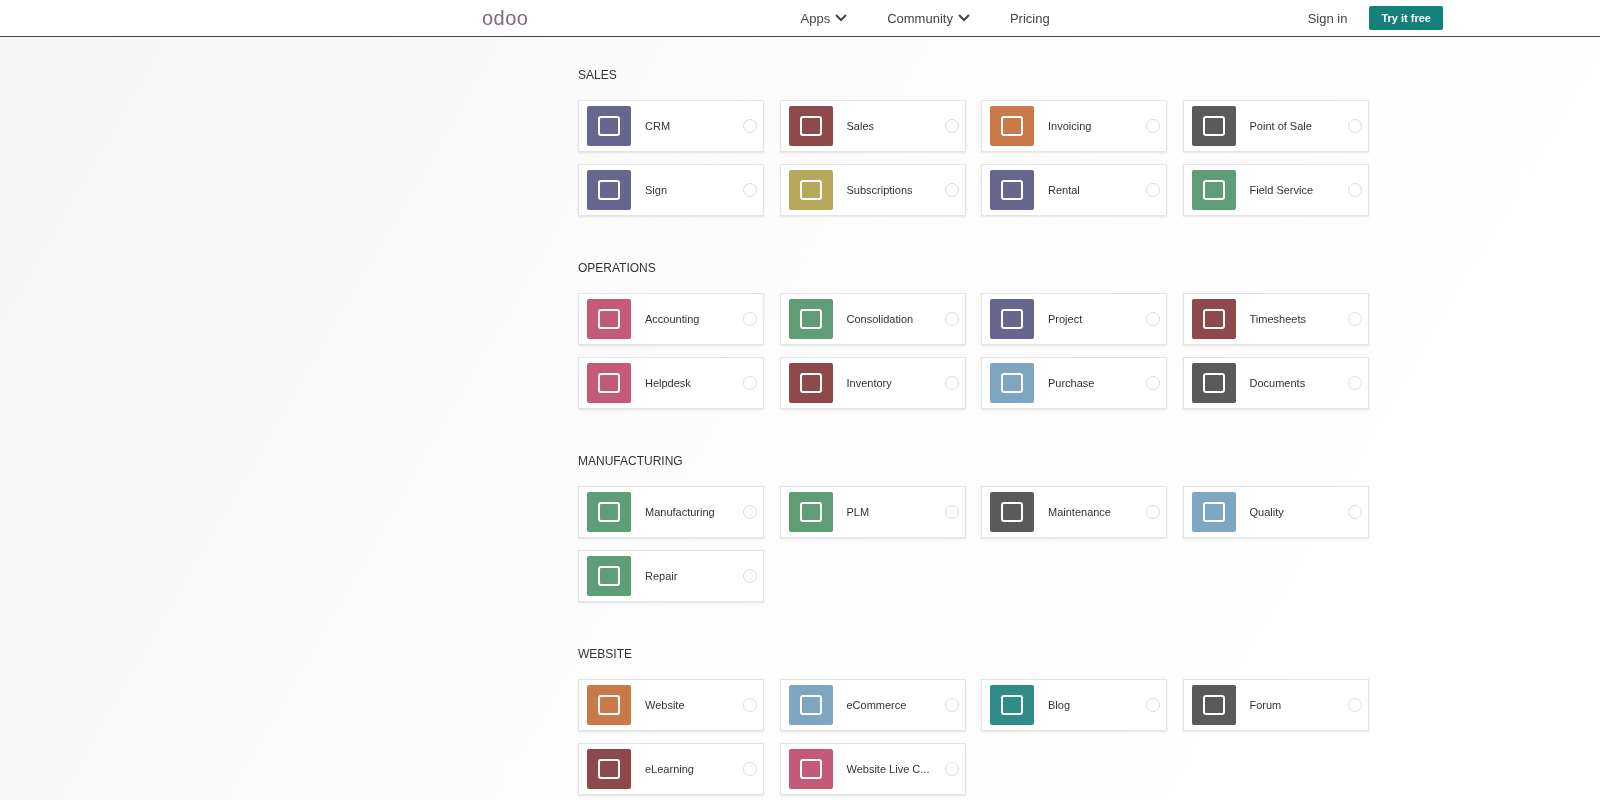  I want to click on app-name: Consolidation, so click(880, 319).